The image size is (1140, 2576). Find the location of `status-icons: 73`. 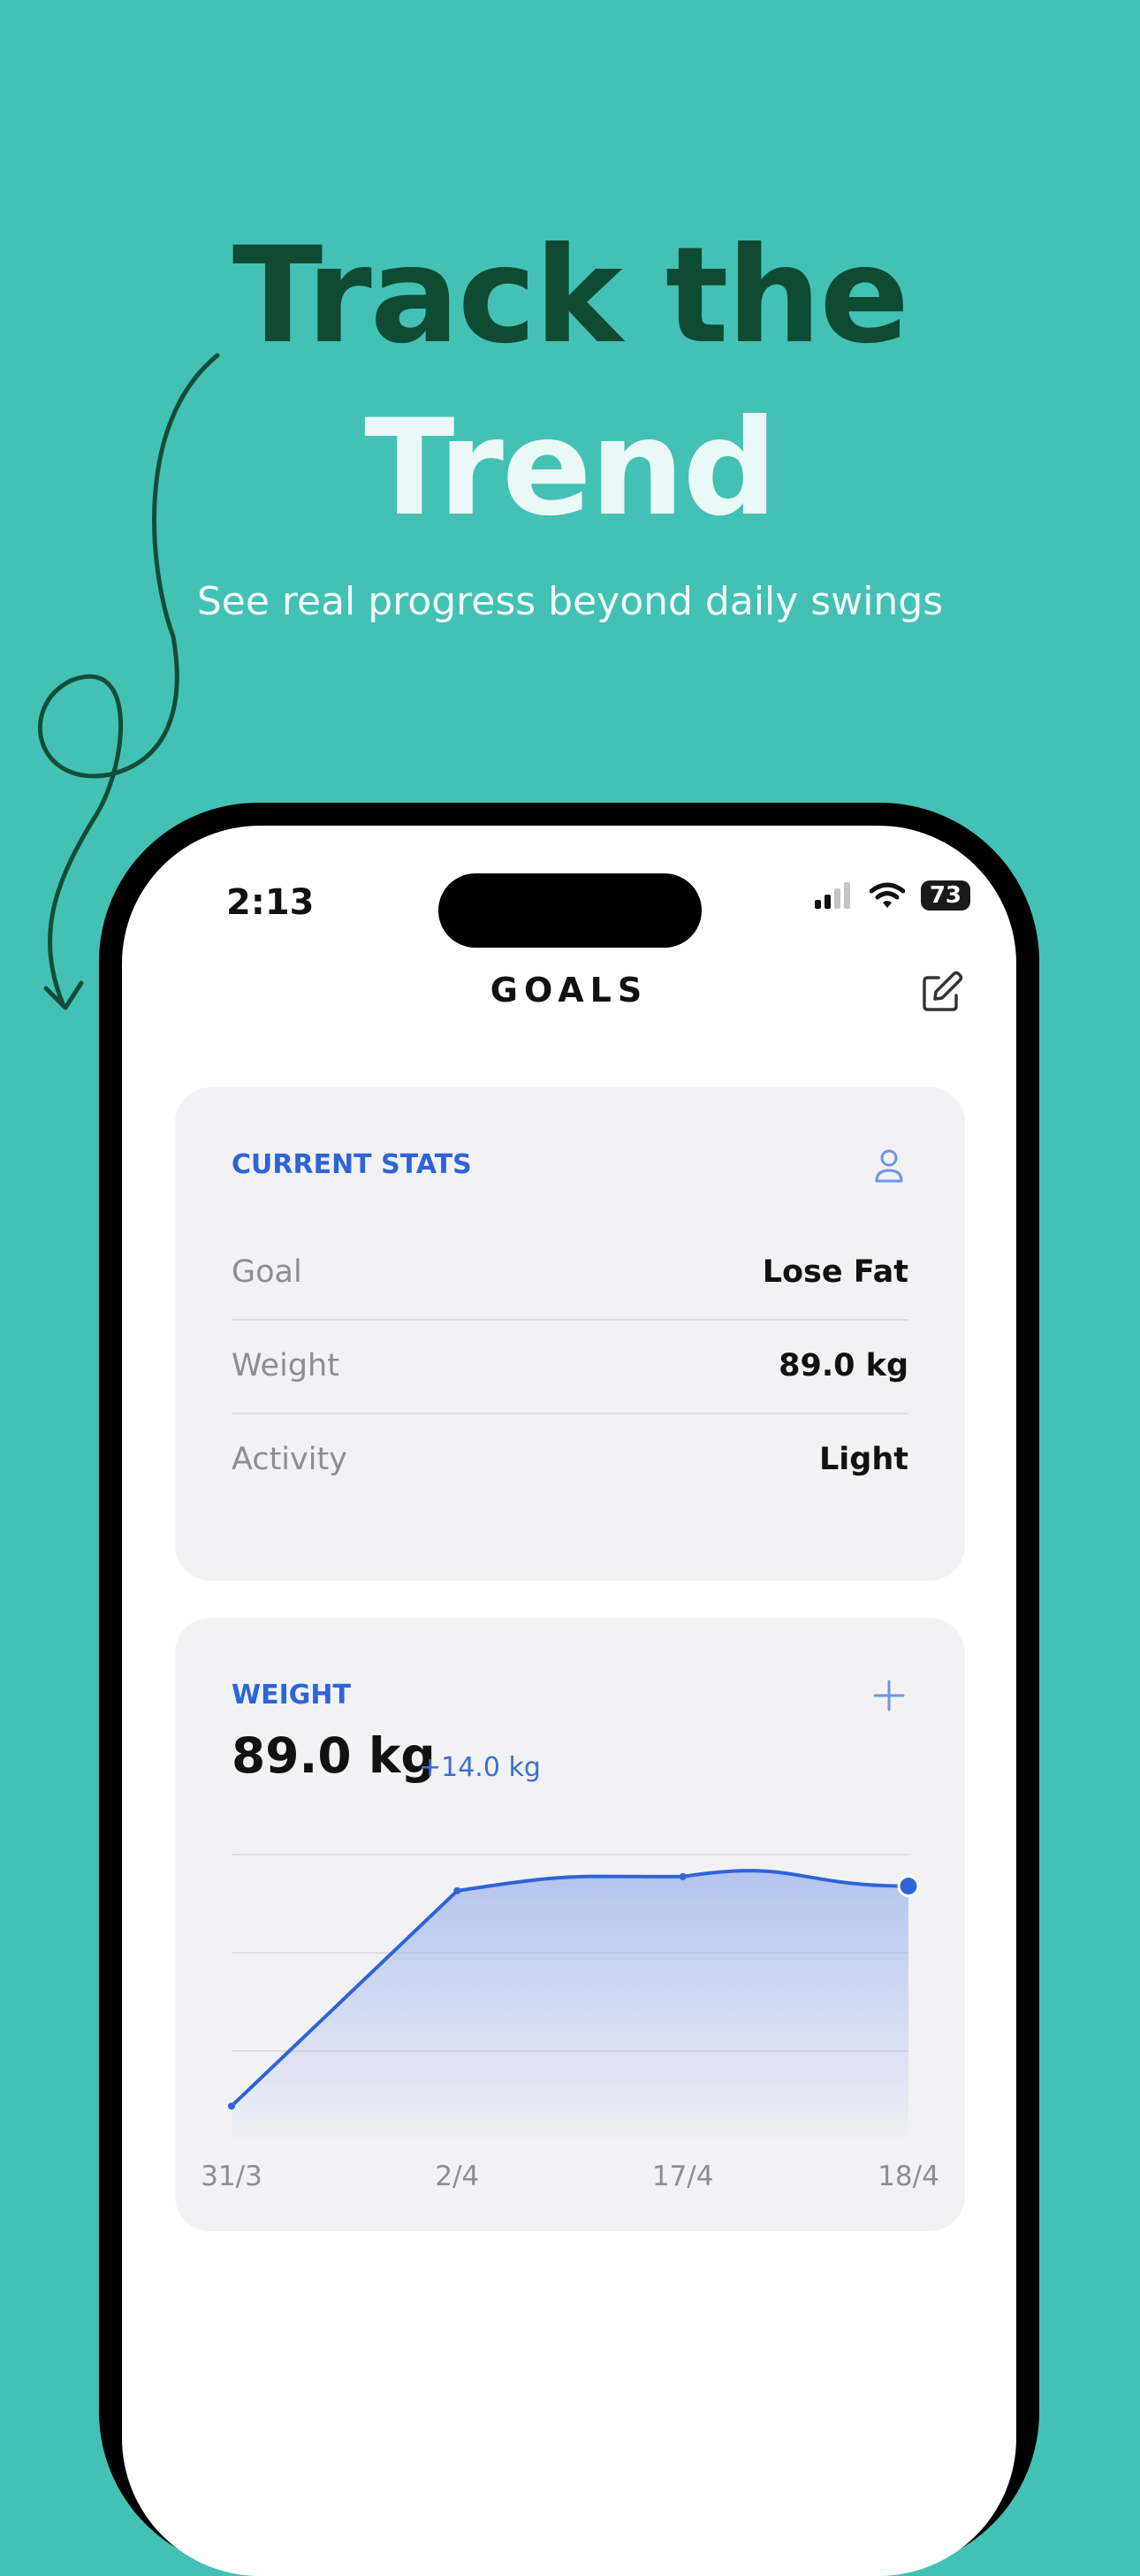

status-icons: 73 is located at coordinates (892, 895).